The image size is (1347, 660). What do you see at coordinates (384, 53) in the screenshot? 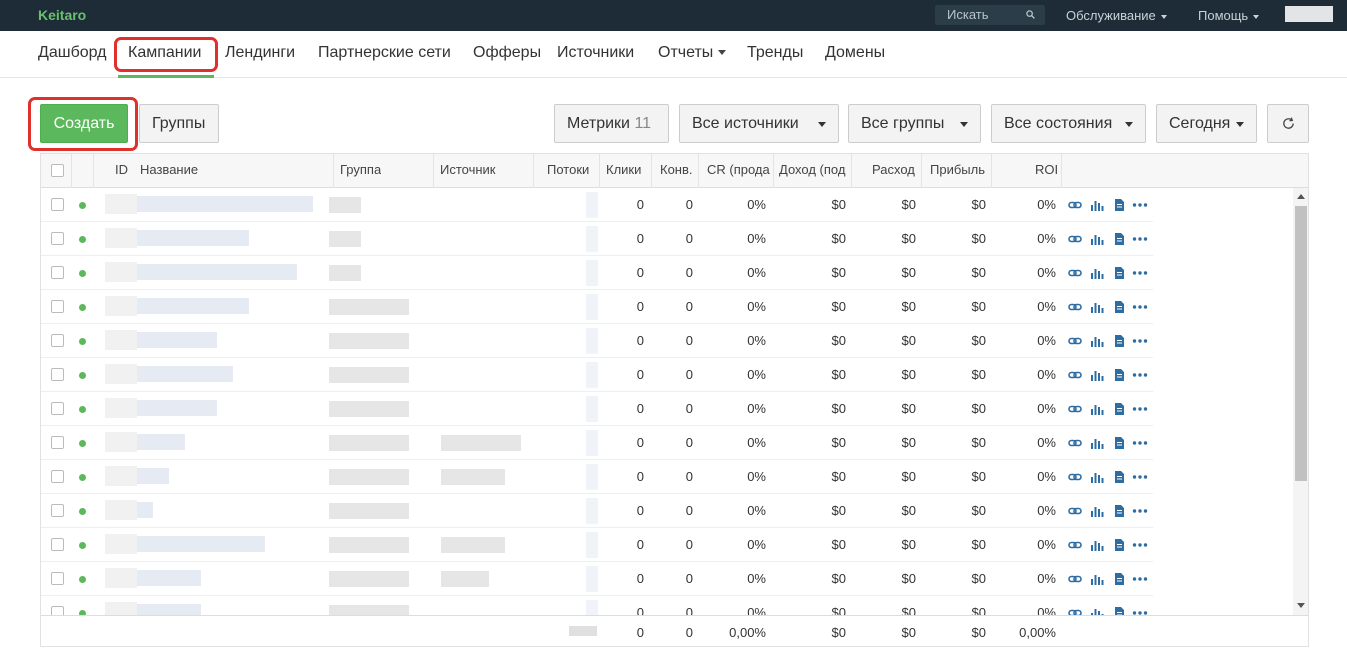
I see `nav-item-affiliate-networks: Партнерские сети` at bounding box center [384, 53].